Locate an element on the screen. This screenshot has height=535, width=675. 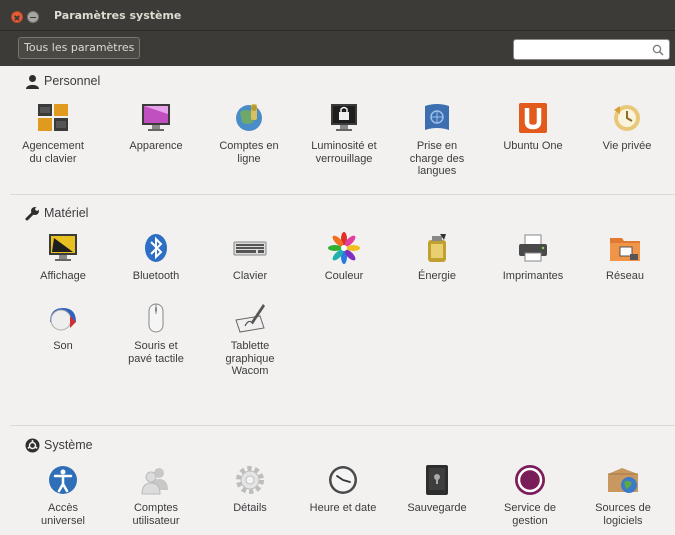
mouse-icon is located at coordinates (156, 318).